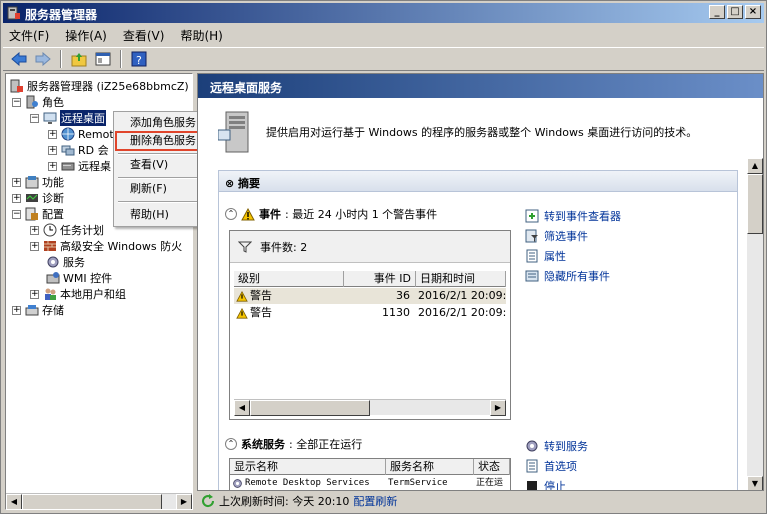 This screenshot has width=767, height=514. What do you see at coordinates (556, 446) in the screenshot?
I see `action-go-to-services: 转到服务` at bounding box center [556, 446].